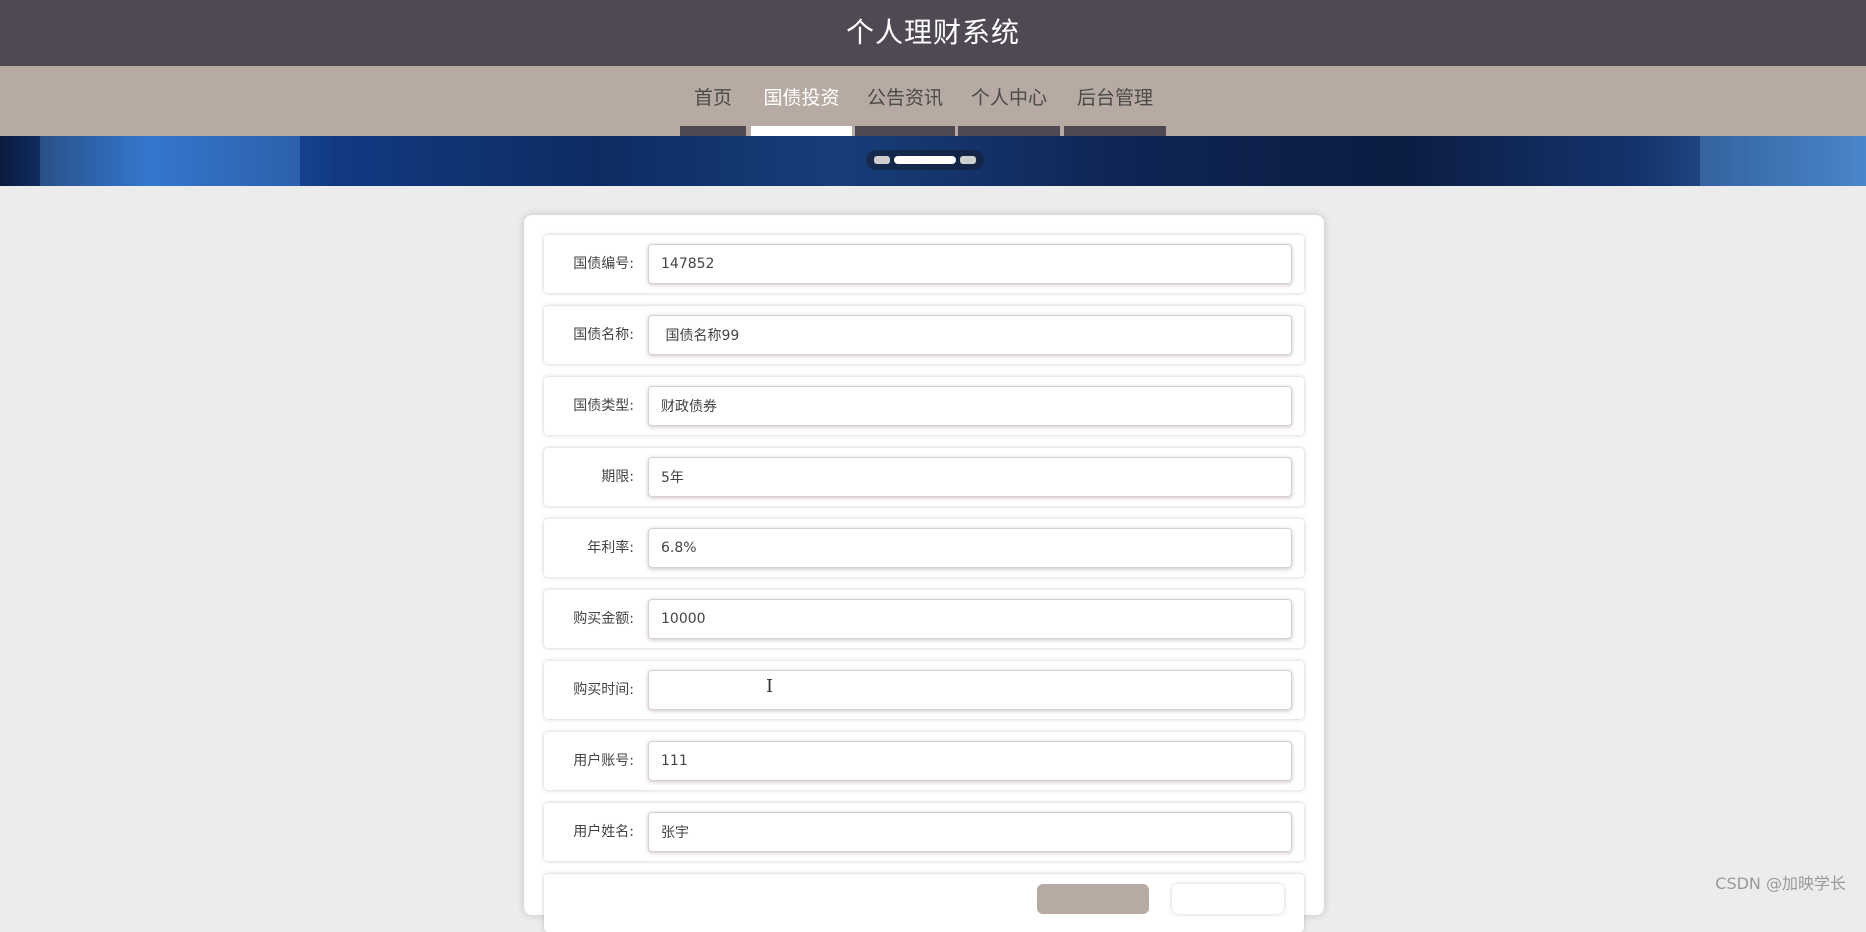  What do you see at coordinates (970, 406) in the screenshot?
I see `bond-type-field` at bounding box center [970, 406].